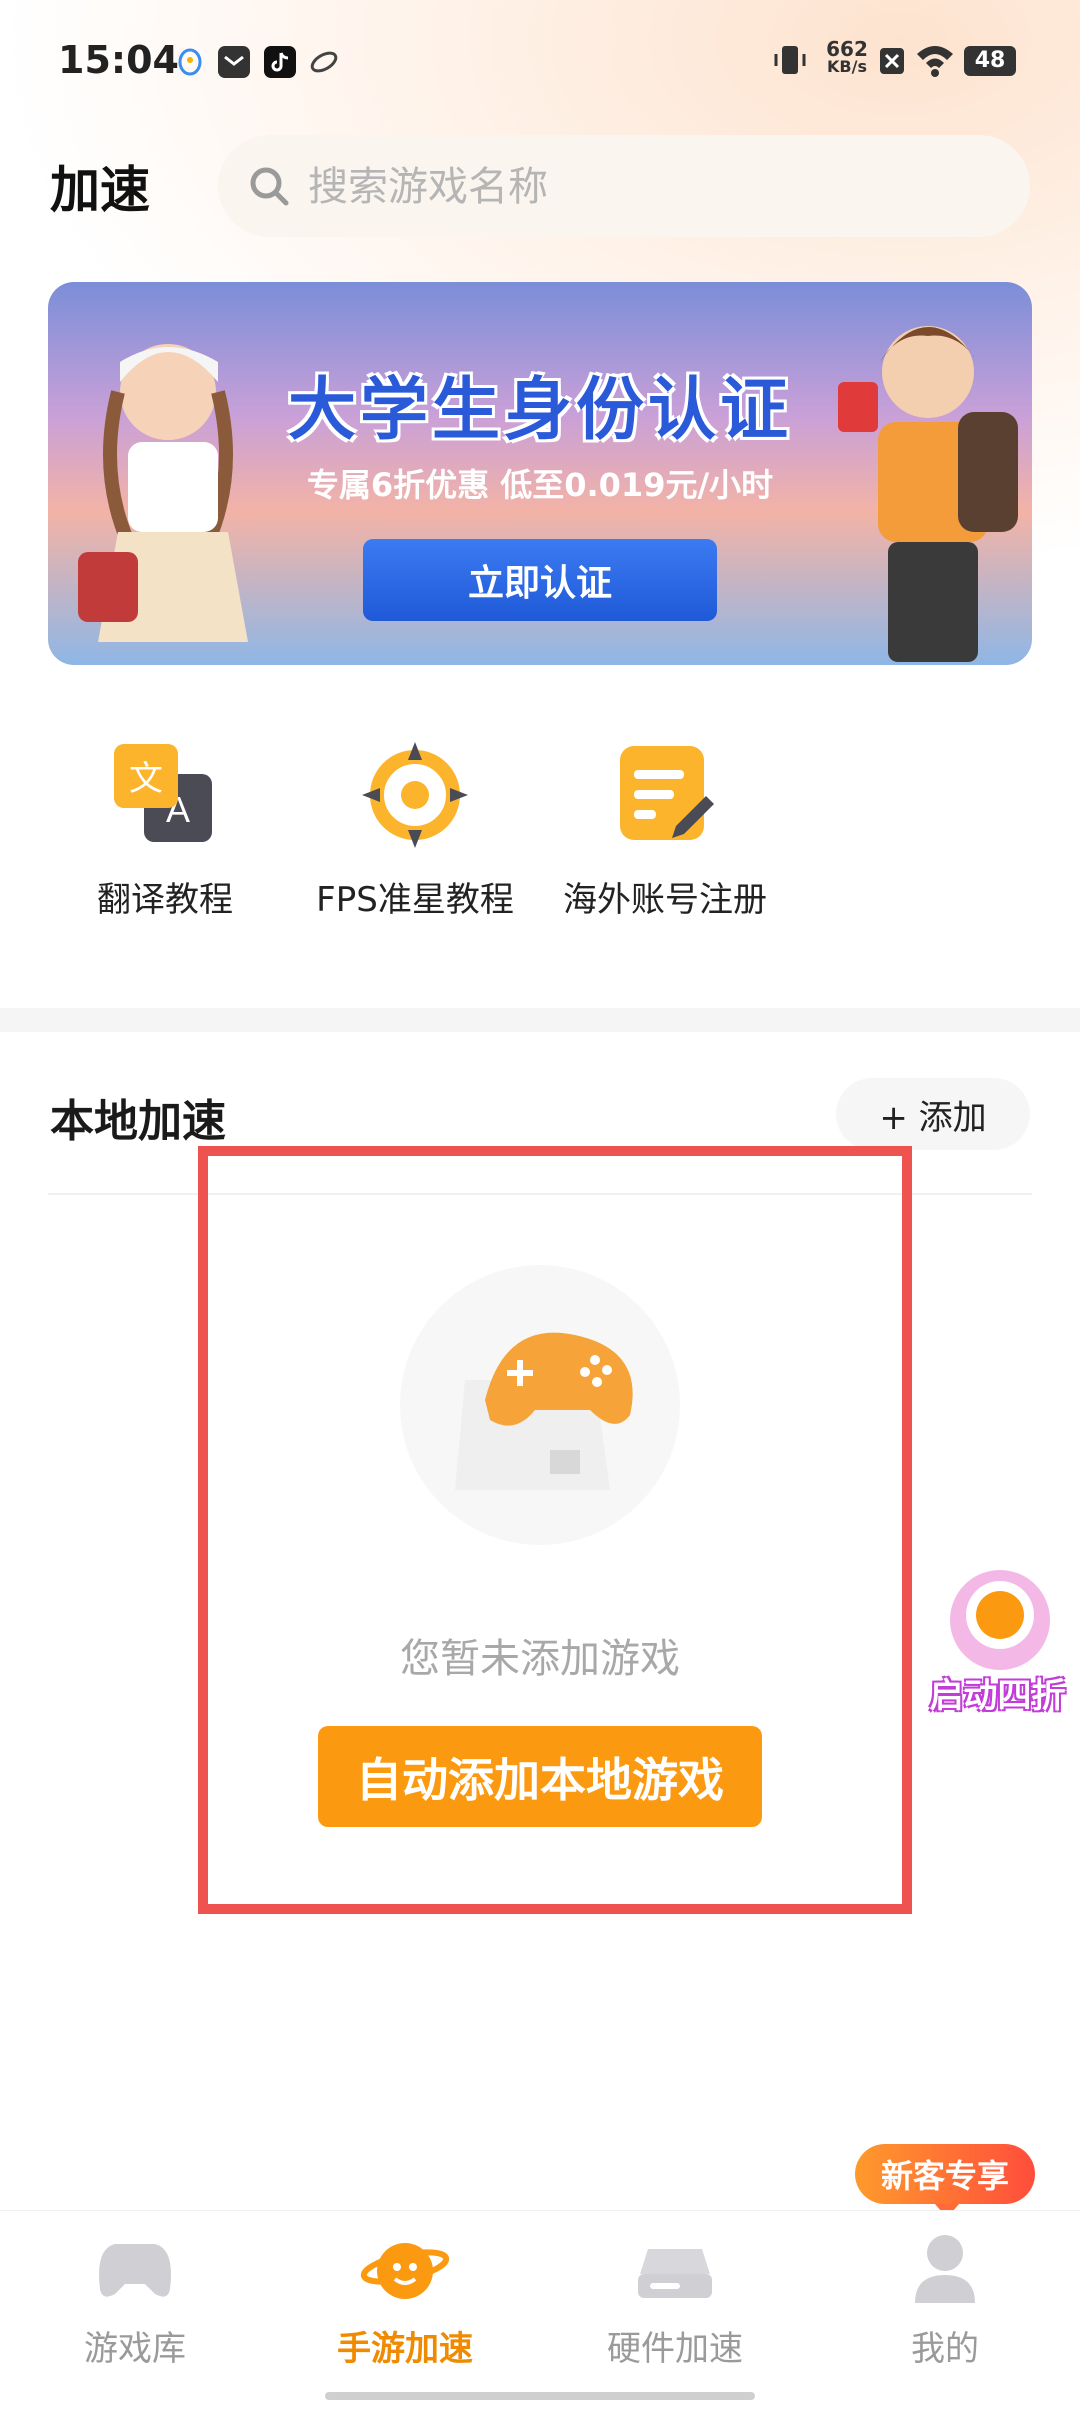  I want to click on tool-label: FPS准星教程, so click(415, 900).